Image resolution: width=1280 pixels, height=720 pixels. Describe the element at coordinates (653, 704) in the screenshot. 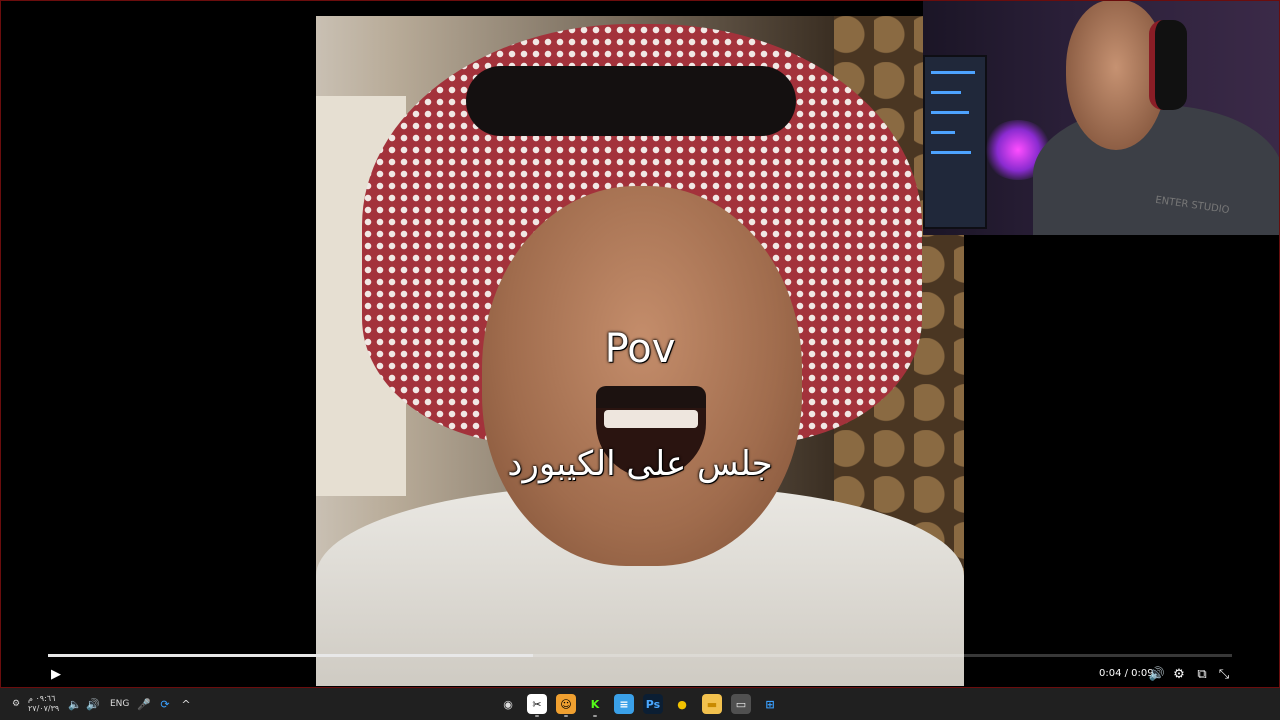

I see `photoshop-icon: Ps` at that location.